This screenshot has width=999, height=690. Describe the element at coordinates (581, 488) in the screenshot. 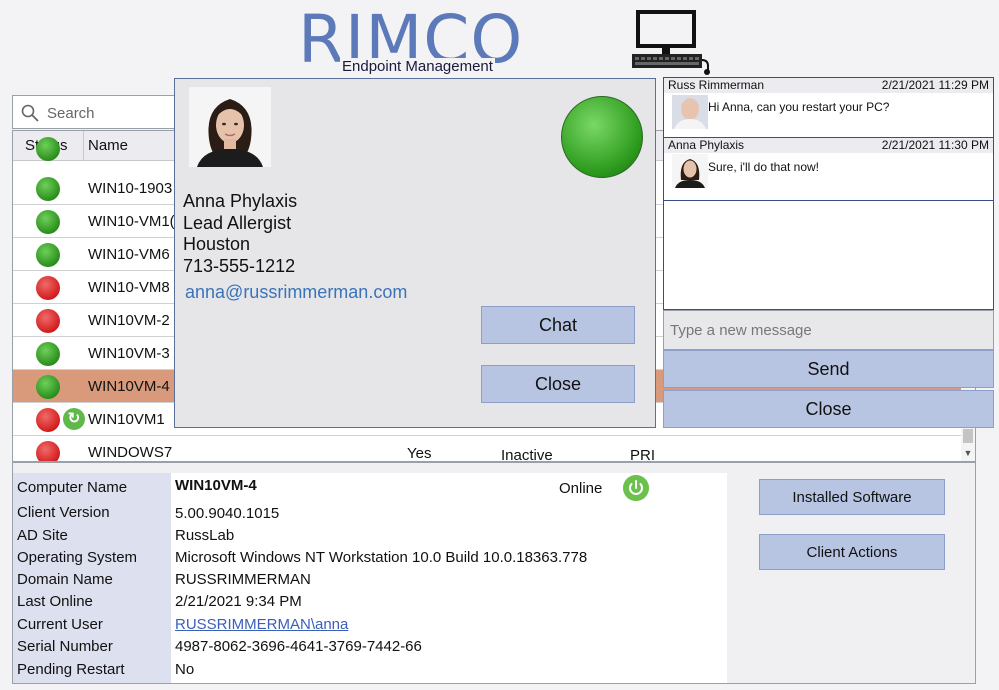

I see `status-text: Online` at that location.